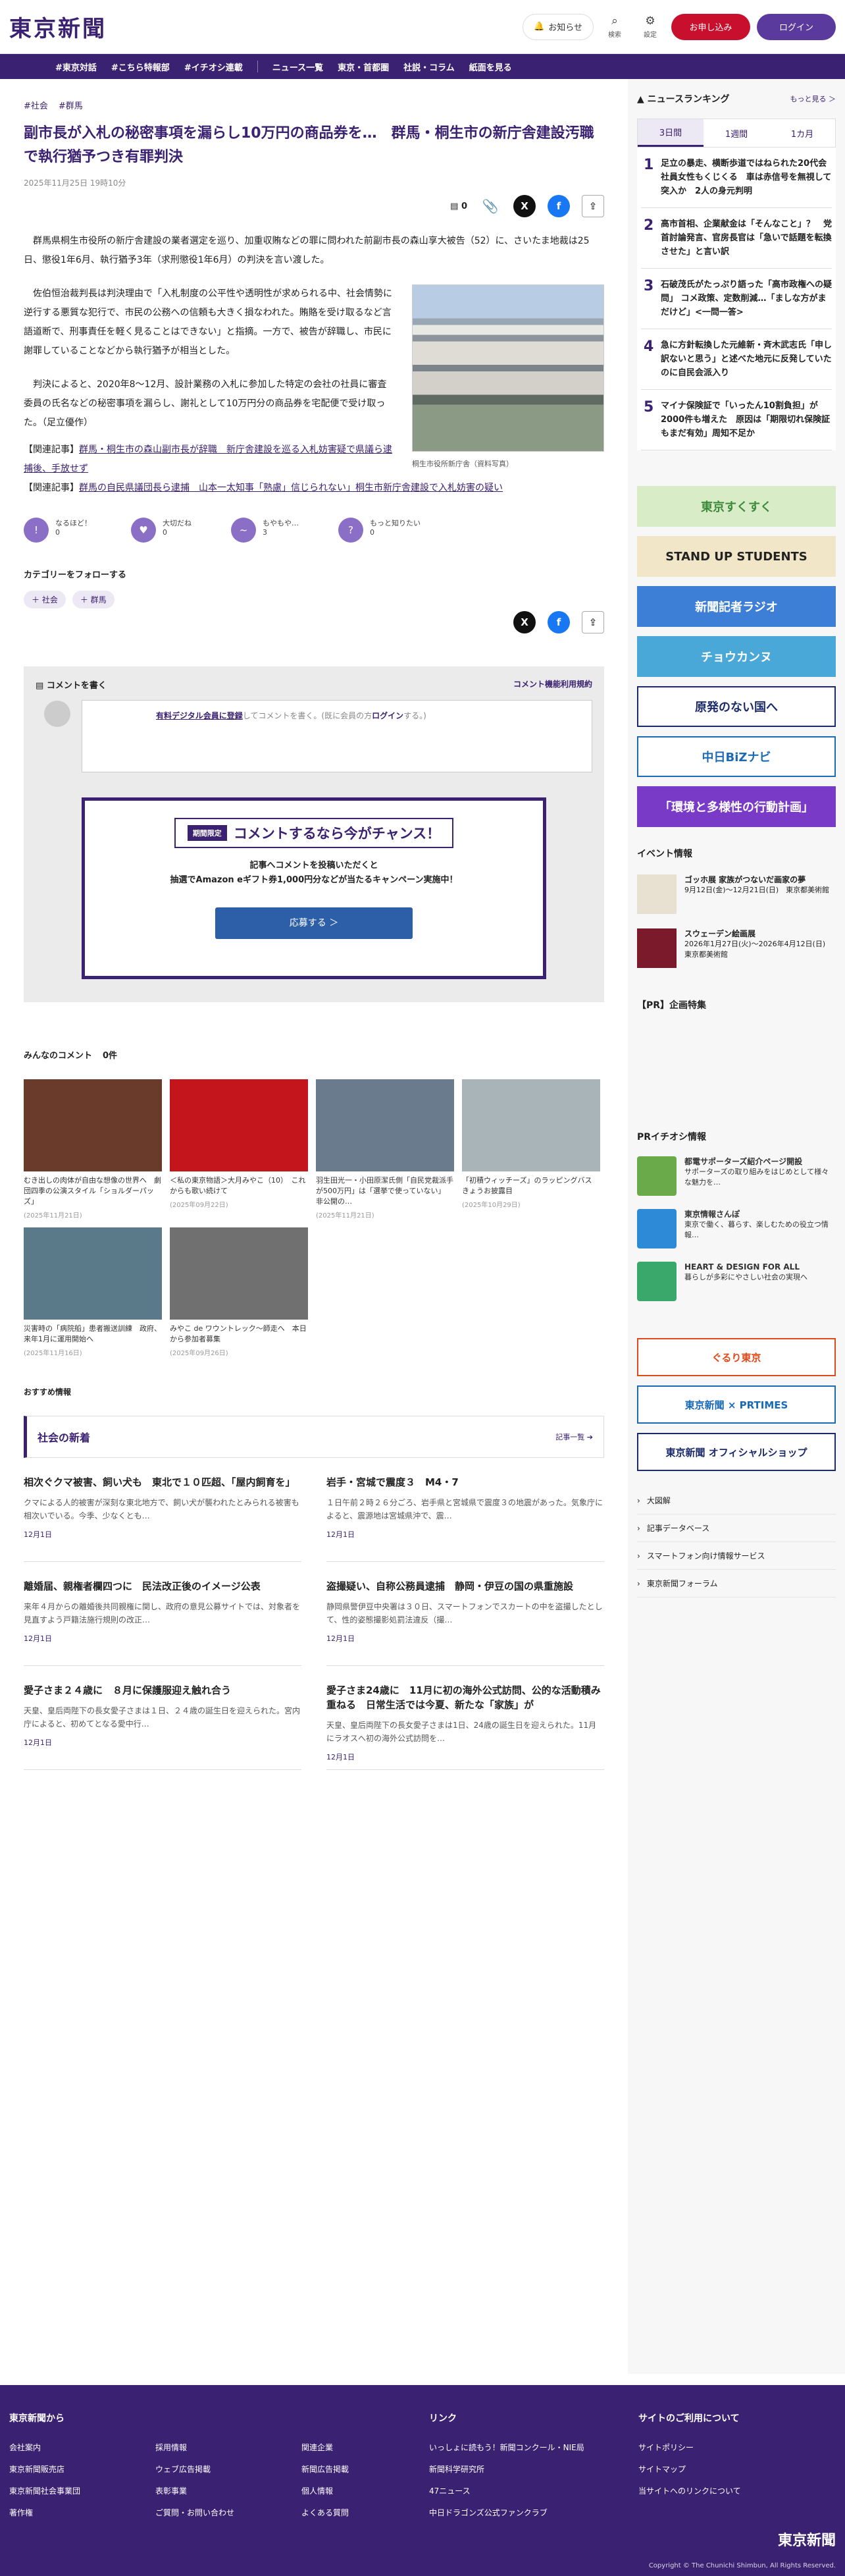  What do you see at coordinates (797, 26) in the screenshot?
I see `login-button: ログイン` at bounding box center [797, 26].